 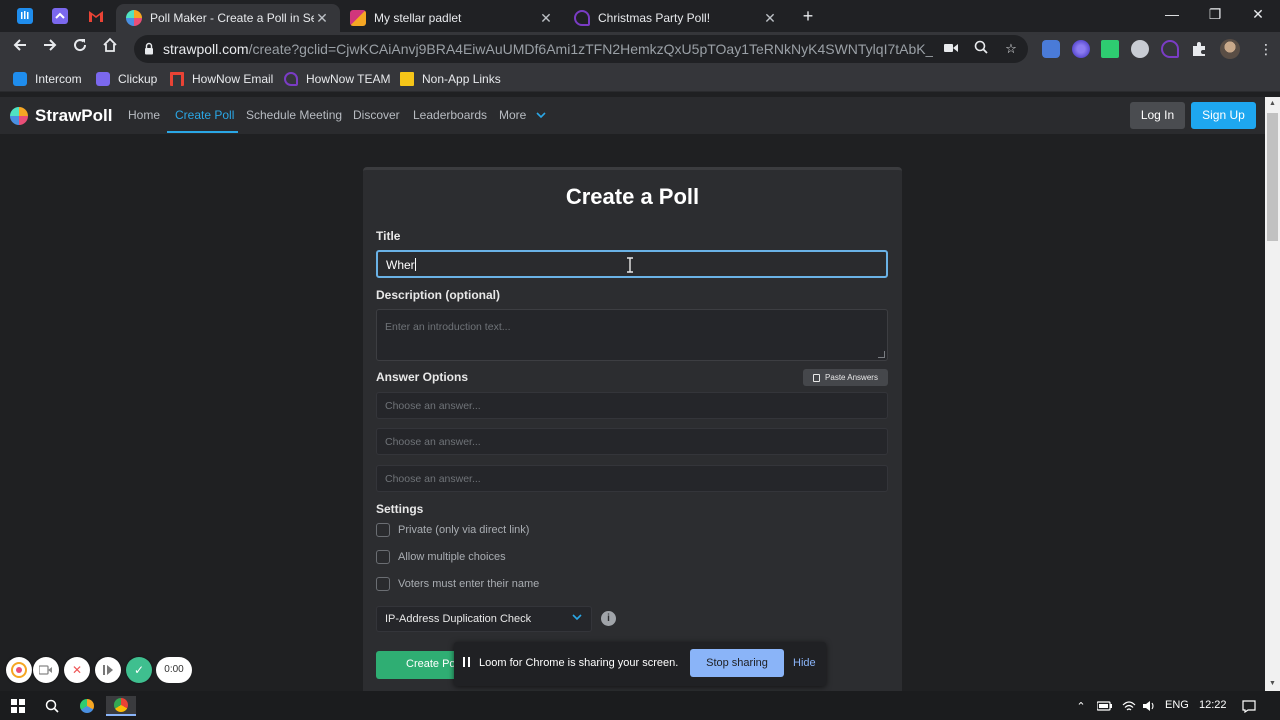 I want to click on volume-icon, so click(x=1149, y=706).